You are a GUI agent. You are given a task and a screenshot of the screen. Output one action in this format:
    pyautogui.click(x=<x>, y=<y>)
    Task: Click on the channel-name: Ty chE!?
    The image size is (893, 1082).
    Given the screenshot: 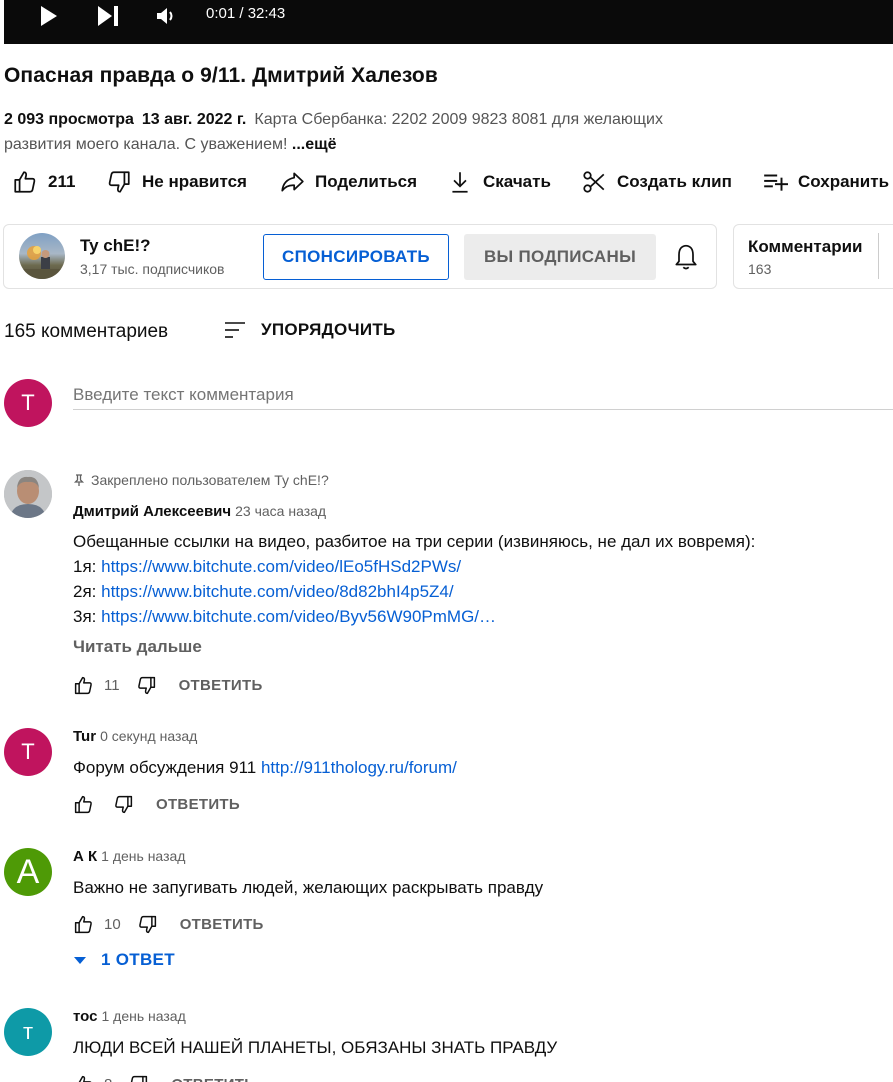 What is the action you would take?
    pyautogui.click(x=115, y=246)
    